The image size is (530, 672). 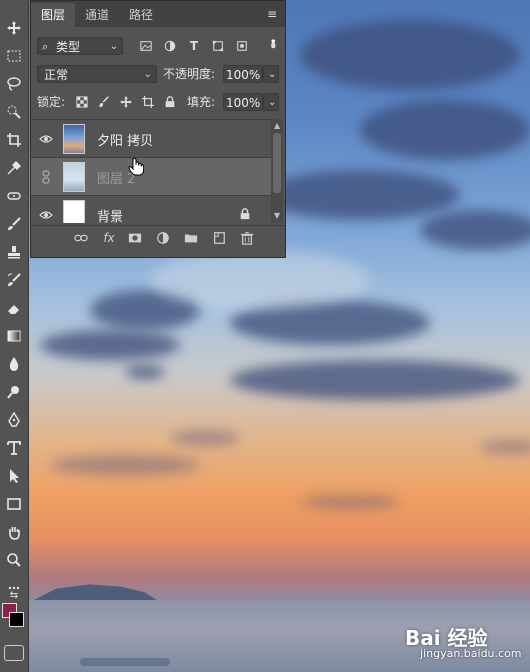 What do you see at coordinates (14, 168) in the screenshot?
I see `eyedropper-tool-icon` at bounding box center [14, 168].